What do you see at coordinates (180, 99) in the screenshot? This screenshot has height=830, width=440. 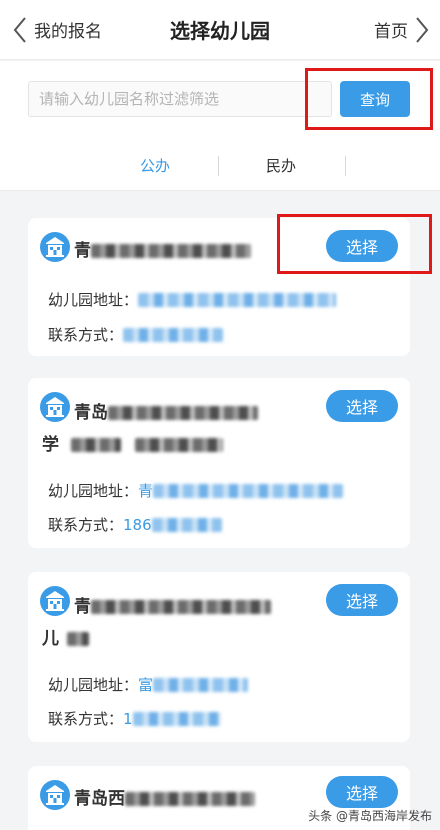 I see `search-input` at bounding box center [180, 99].